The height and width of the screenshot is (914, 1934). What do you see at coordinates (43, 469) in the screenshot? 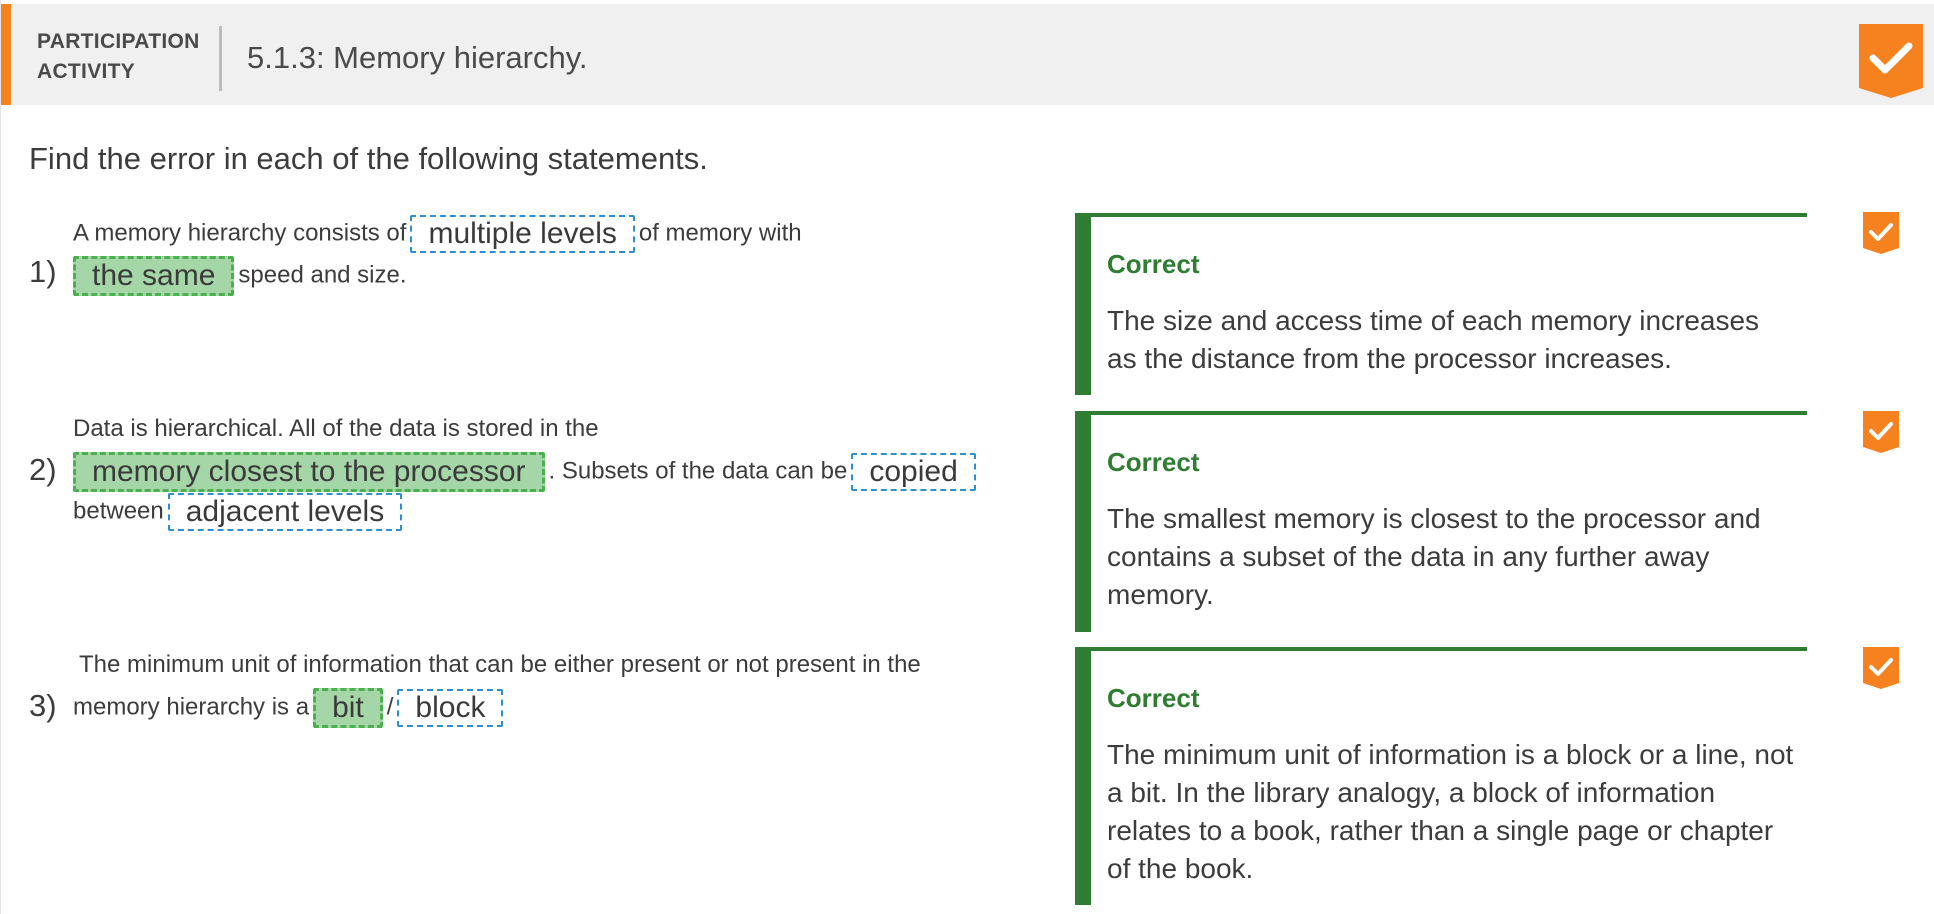
I see `question-number: 2)` at bounding box center [43, 469].